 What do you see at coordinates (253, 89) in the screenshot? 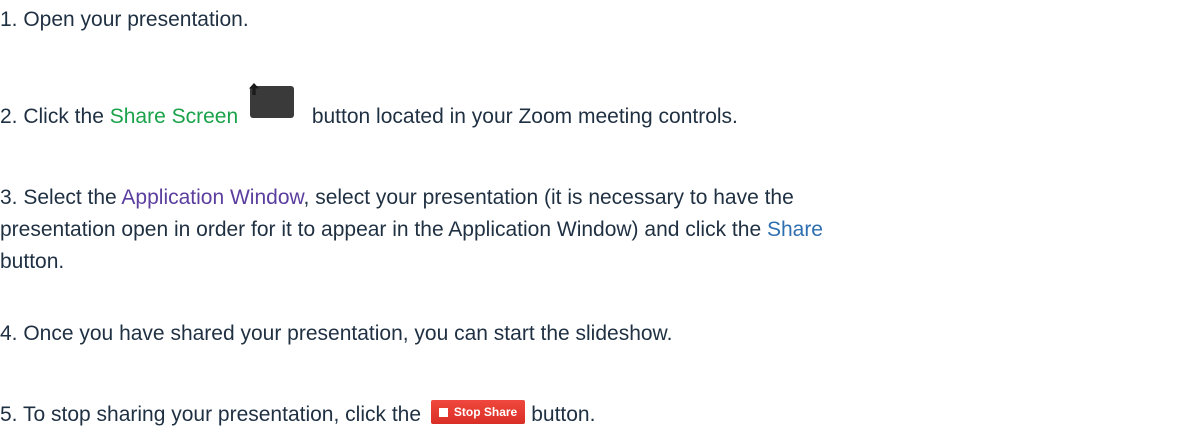
I see `arrow-up-icon` at bounding box center [253, 89].